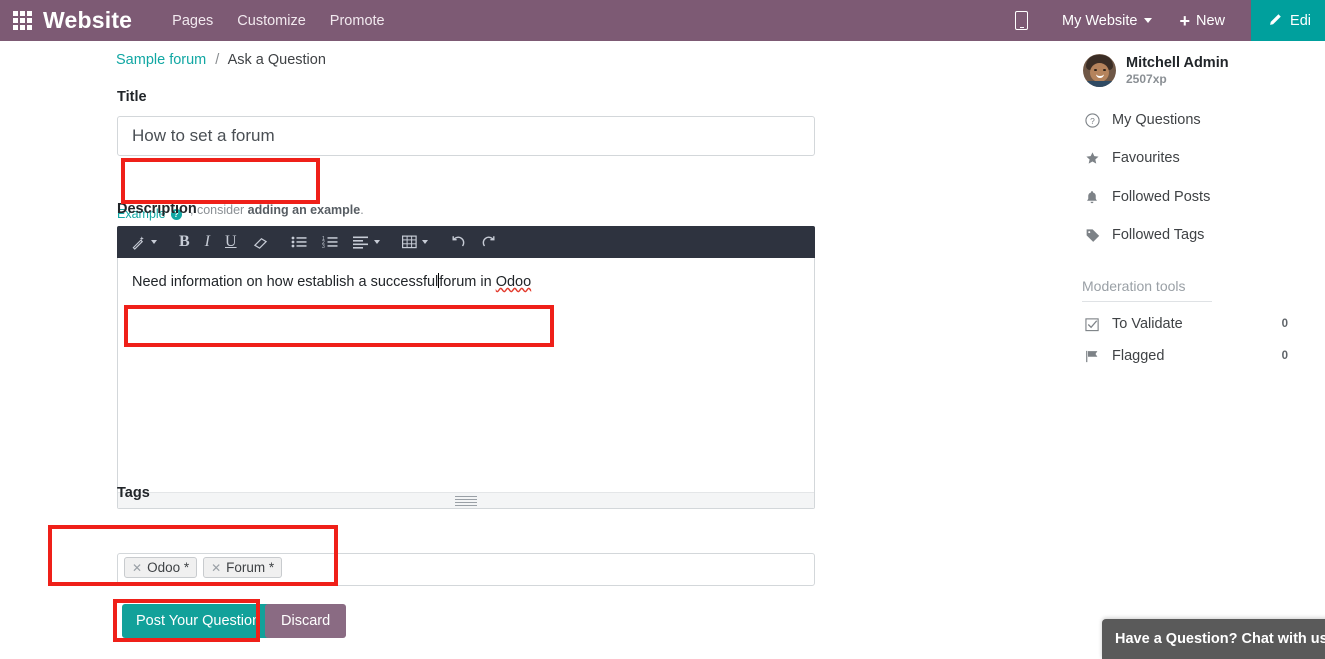 This screenshot has width=1325, height=659. I want to click on sidebar-item-flagged: Flagged 0, so click(1202, 356).